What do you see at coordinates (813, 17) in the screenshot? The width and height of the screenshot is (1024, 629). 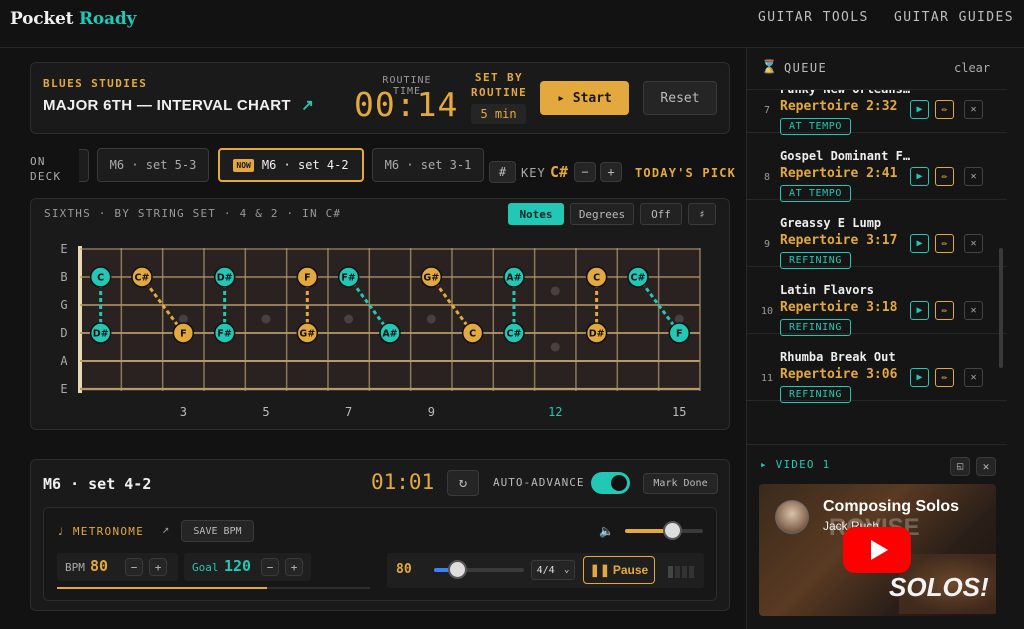 I see `nav-guitar-tools: GUITAR TOOLS` at bounding box center [813, 17].